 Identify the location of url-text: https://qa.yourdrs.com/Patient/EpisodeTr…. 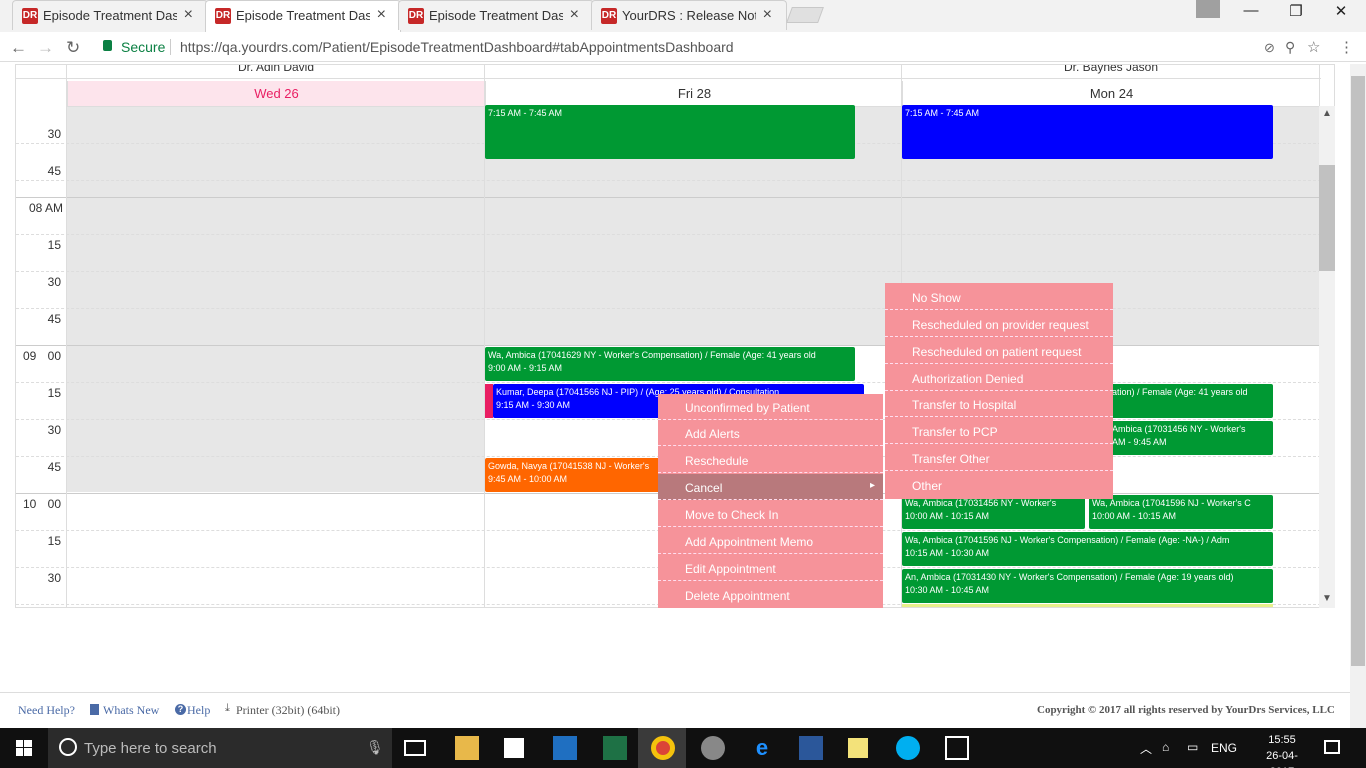
(457, 47).